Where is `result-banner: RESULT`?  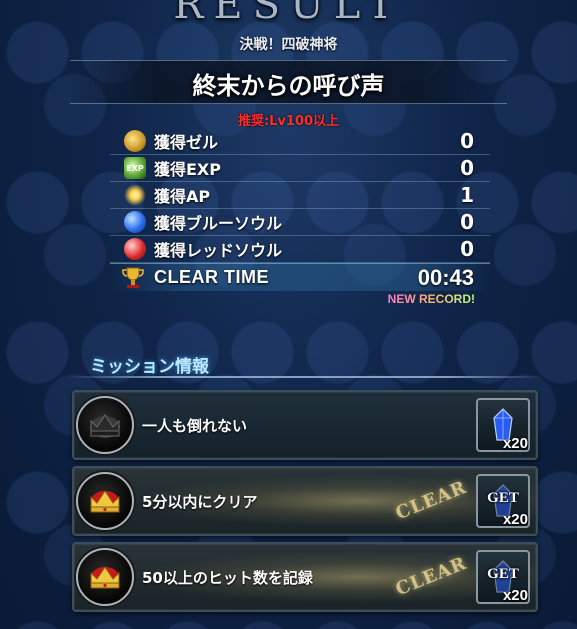 result-banner: RESULT is located at coordinates (288, 14).